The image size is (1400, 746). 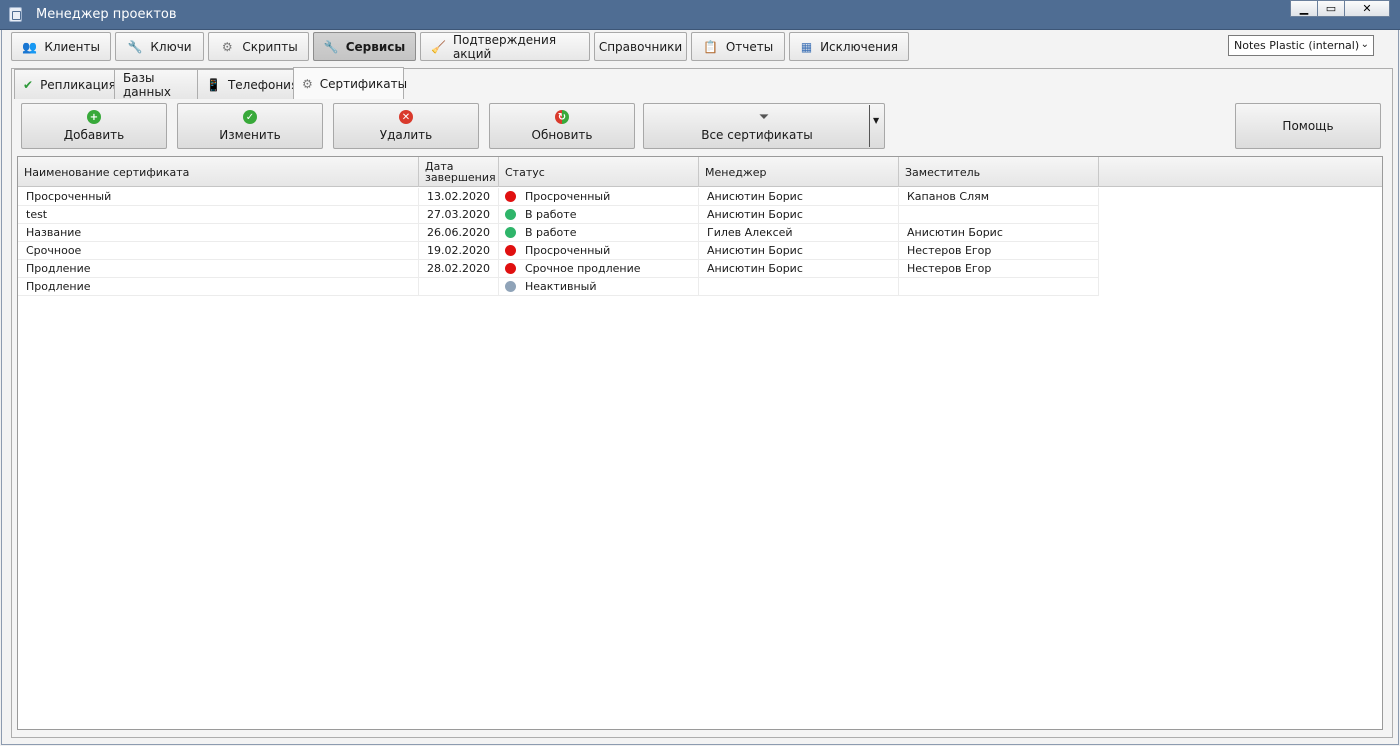 I want to click on tab-label: Ключи, so click(x=171, y=46).